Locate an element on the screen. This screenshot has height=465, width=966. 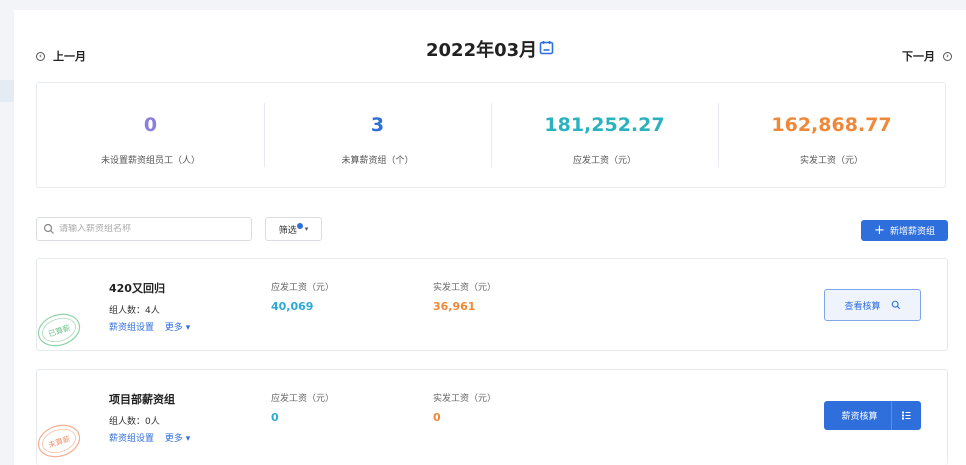
filter-label: 筛选 is located at coordinates (287, 230).